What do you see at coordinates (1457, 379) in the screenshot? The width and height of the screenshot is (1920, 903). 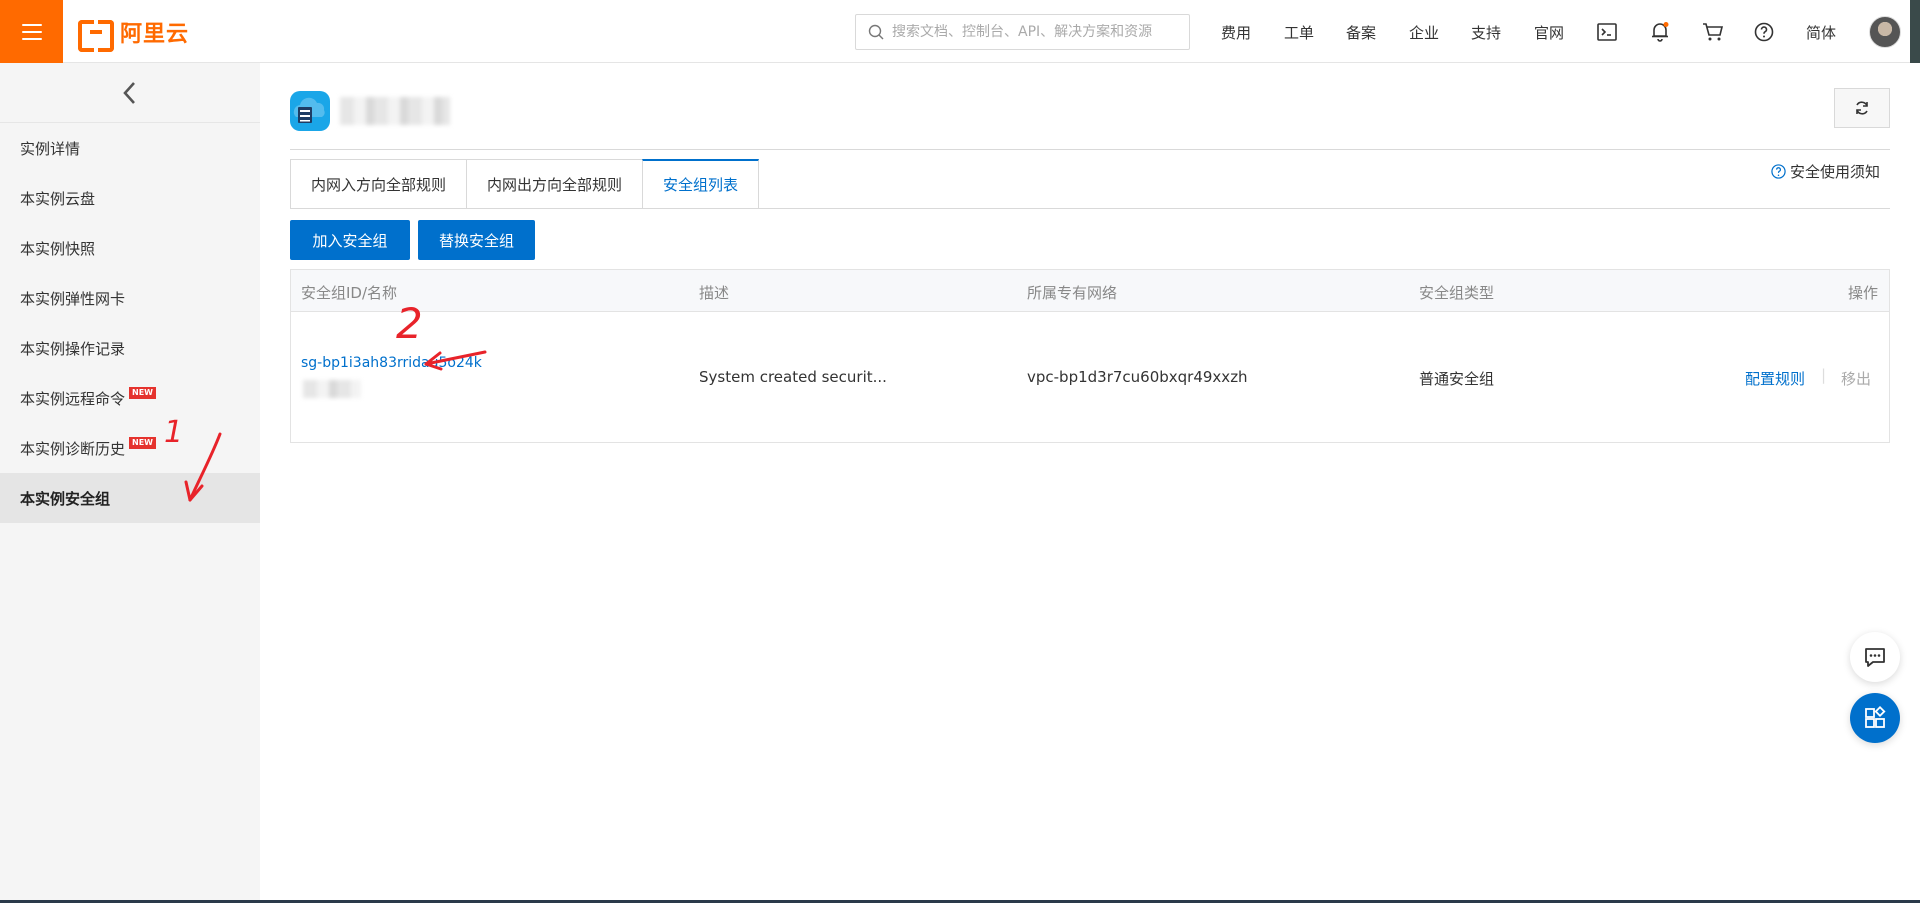 I see `row-type: 普通安全组` at bounding box center [1457, 379].